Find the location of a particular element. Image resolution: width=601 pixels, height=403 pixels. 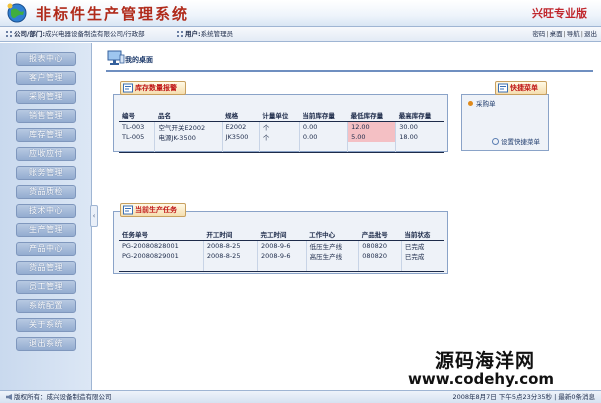

sidebar-collapse-toggle: ‹ is located at coordinates (94, 216).